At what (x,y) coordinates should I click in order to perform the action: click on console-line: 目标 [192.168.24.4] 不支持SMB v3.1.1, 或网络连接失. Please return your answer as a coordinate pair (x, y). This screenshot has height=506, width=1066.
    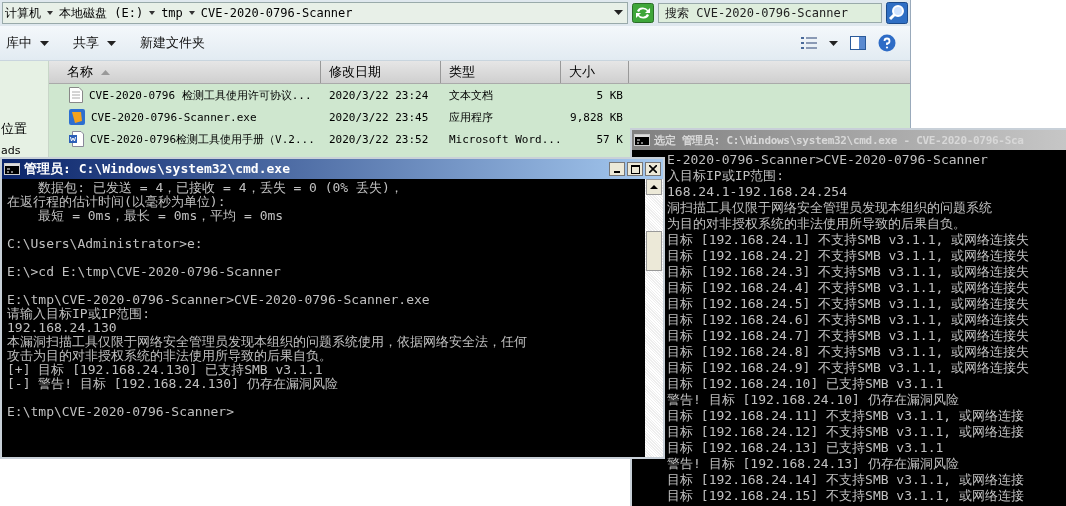
    Looking at the image, I should click on (849, 288).